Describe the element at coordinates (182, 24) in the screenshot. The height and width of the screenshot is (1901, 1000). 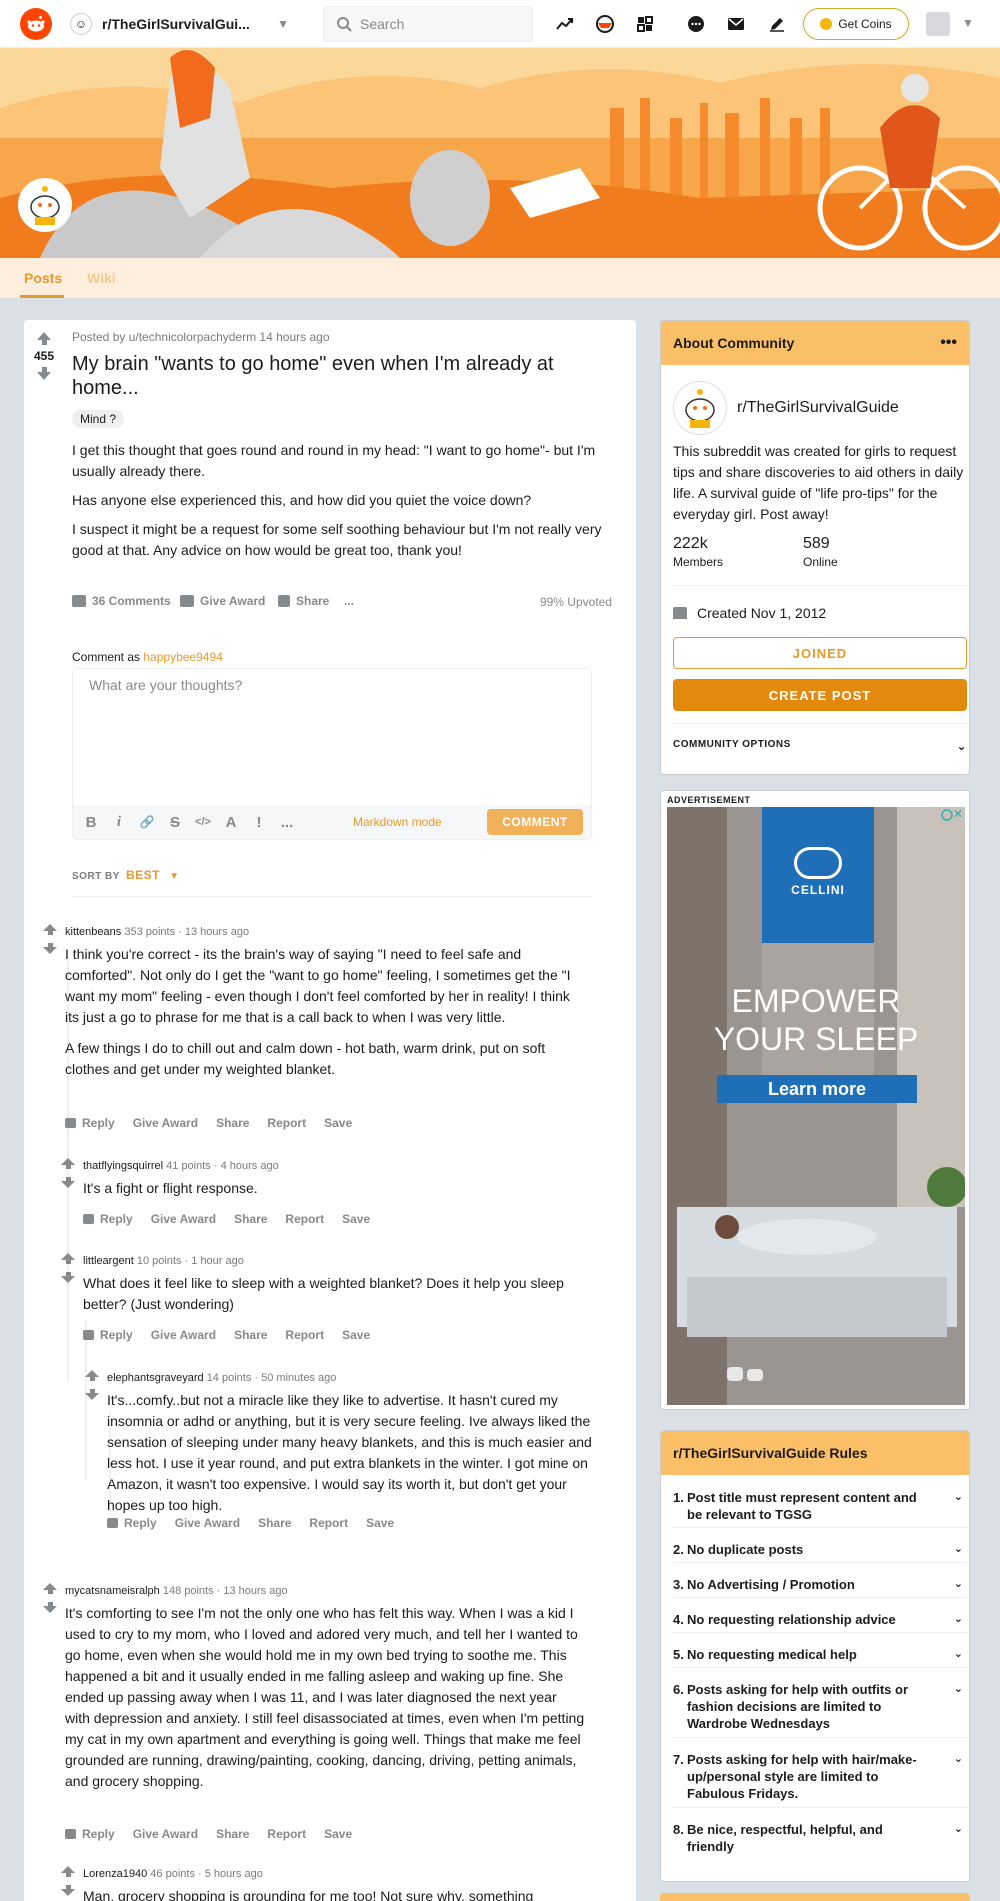
I see `subreddit-selector: ☺ r/TheGirlSurvivalGui... ▼` at that location.